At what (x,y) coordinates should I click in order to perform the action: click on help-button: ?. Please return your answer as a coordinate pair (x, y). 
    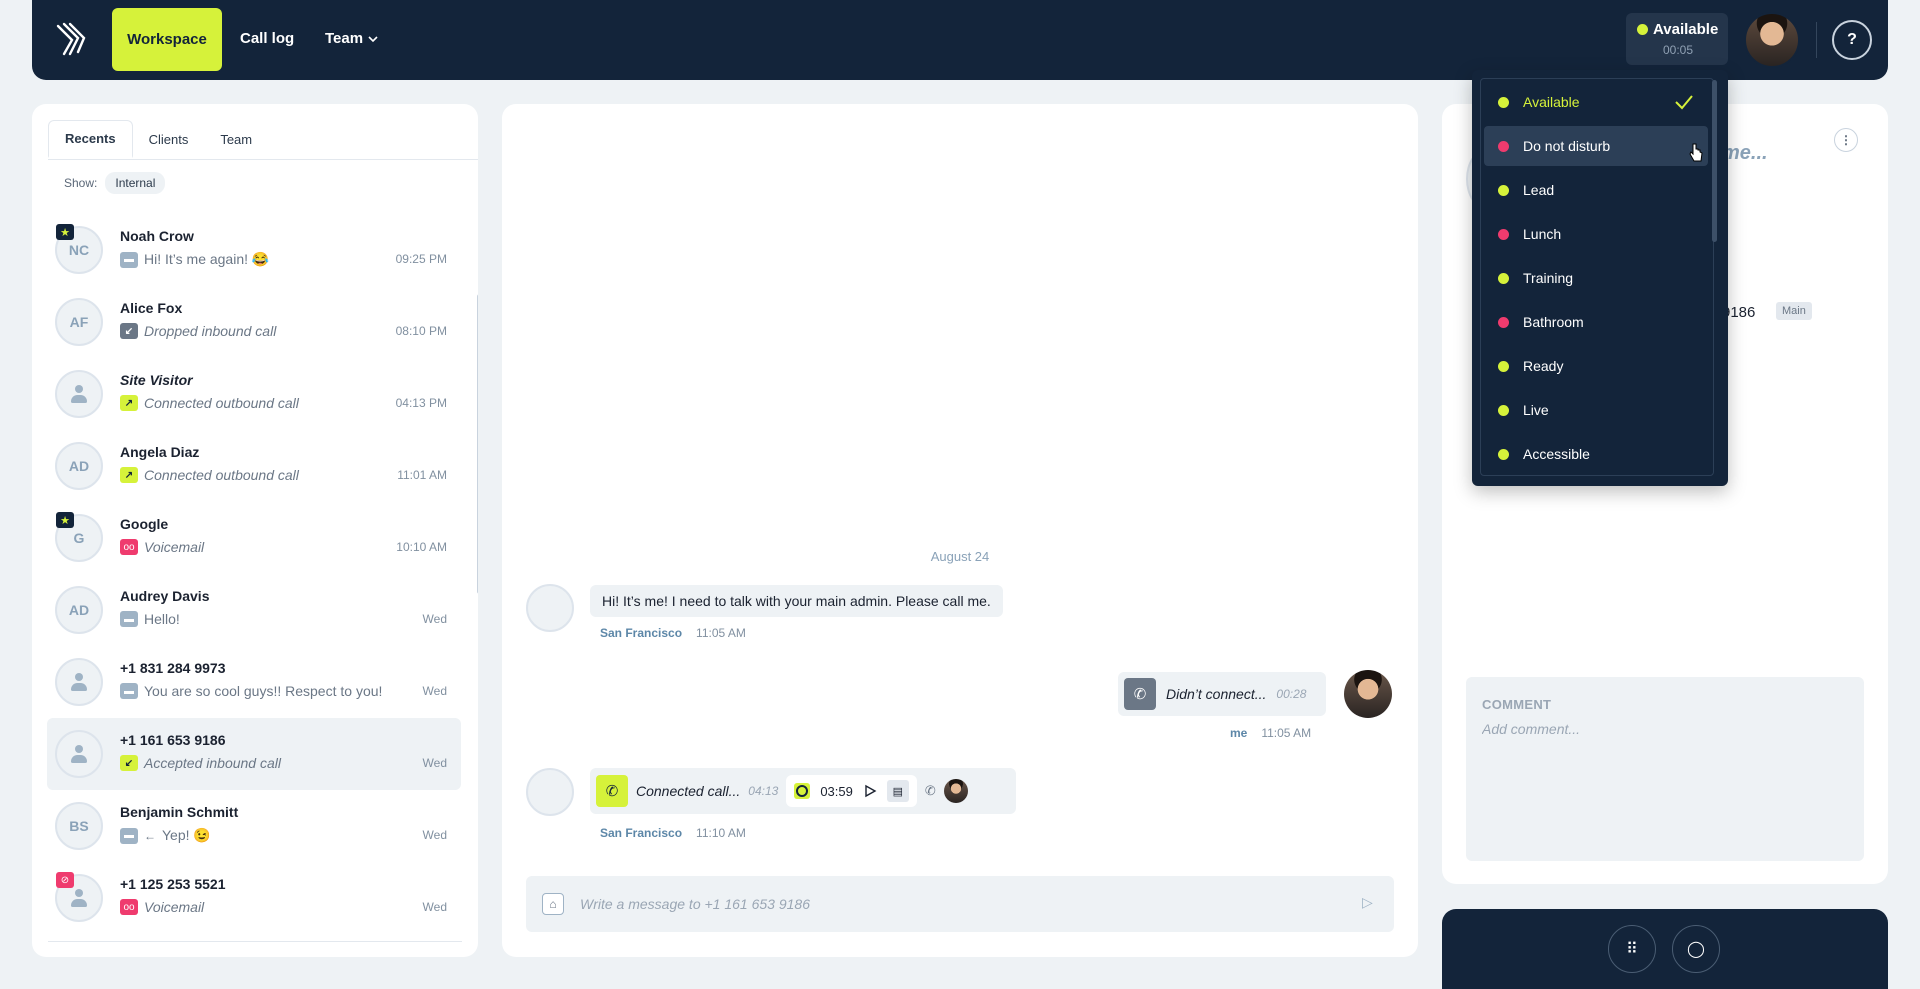
    Looking at the image, I should click on (1852, 40).